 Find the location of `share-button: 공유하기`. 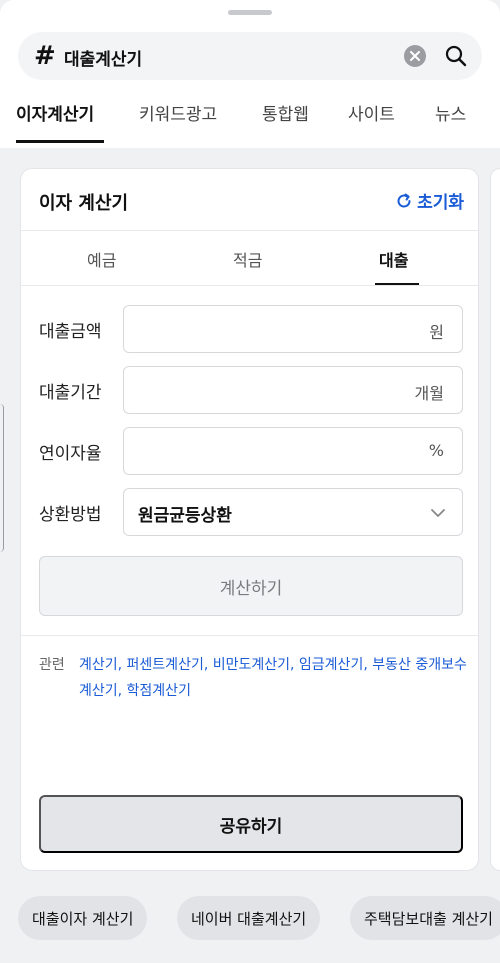

share-button: 공유하기 is located at coordinates (251, 824).